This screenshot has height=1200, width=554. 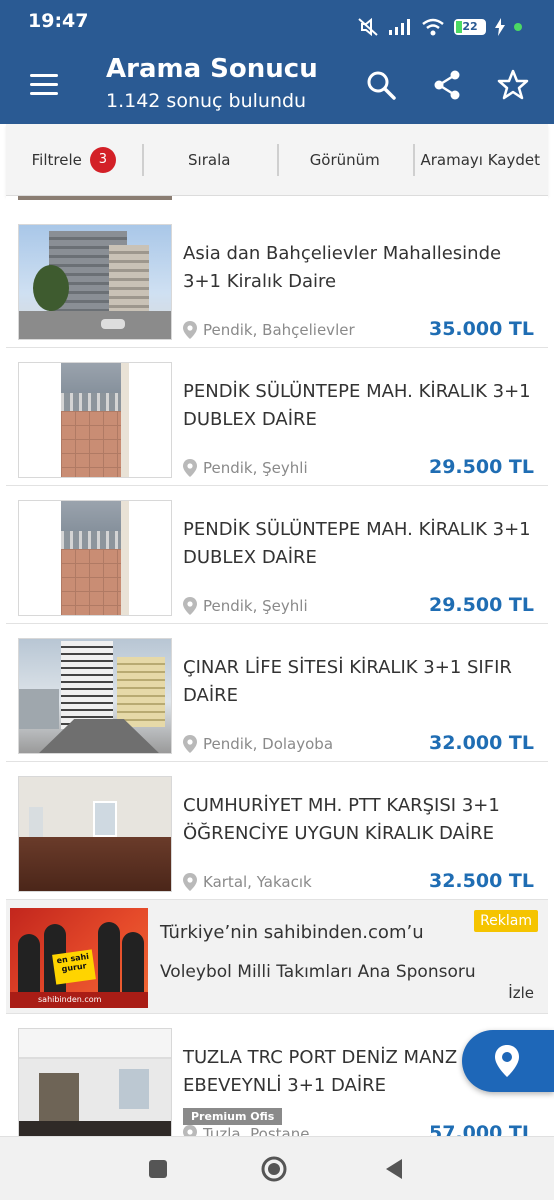 What do you see at coordinates (79, 1000) in the screenshot?
I see `ad-image-footer: sahibinden.com` at bounding box center [79, 1000].